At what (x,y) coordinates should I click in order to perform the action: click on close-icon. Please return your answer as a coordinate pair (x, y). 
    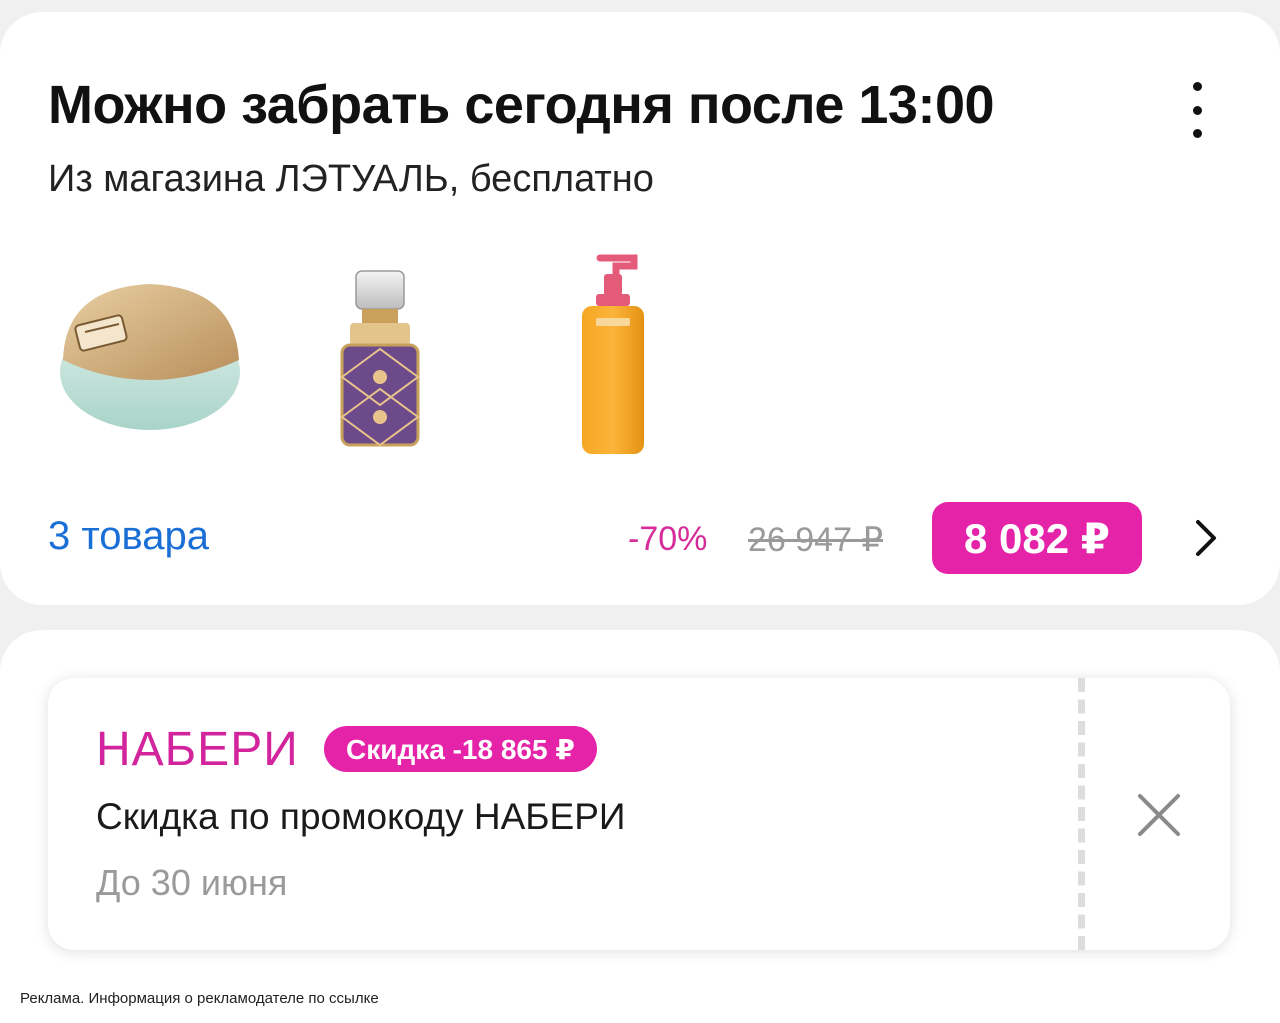
    Looking at the image, I should click on (1159, 815).